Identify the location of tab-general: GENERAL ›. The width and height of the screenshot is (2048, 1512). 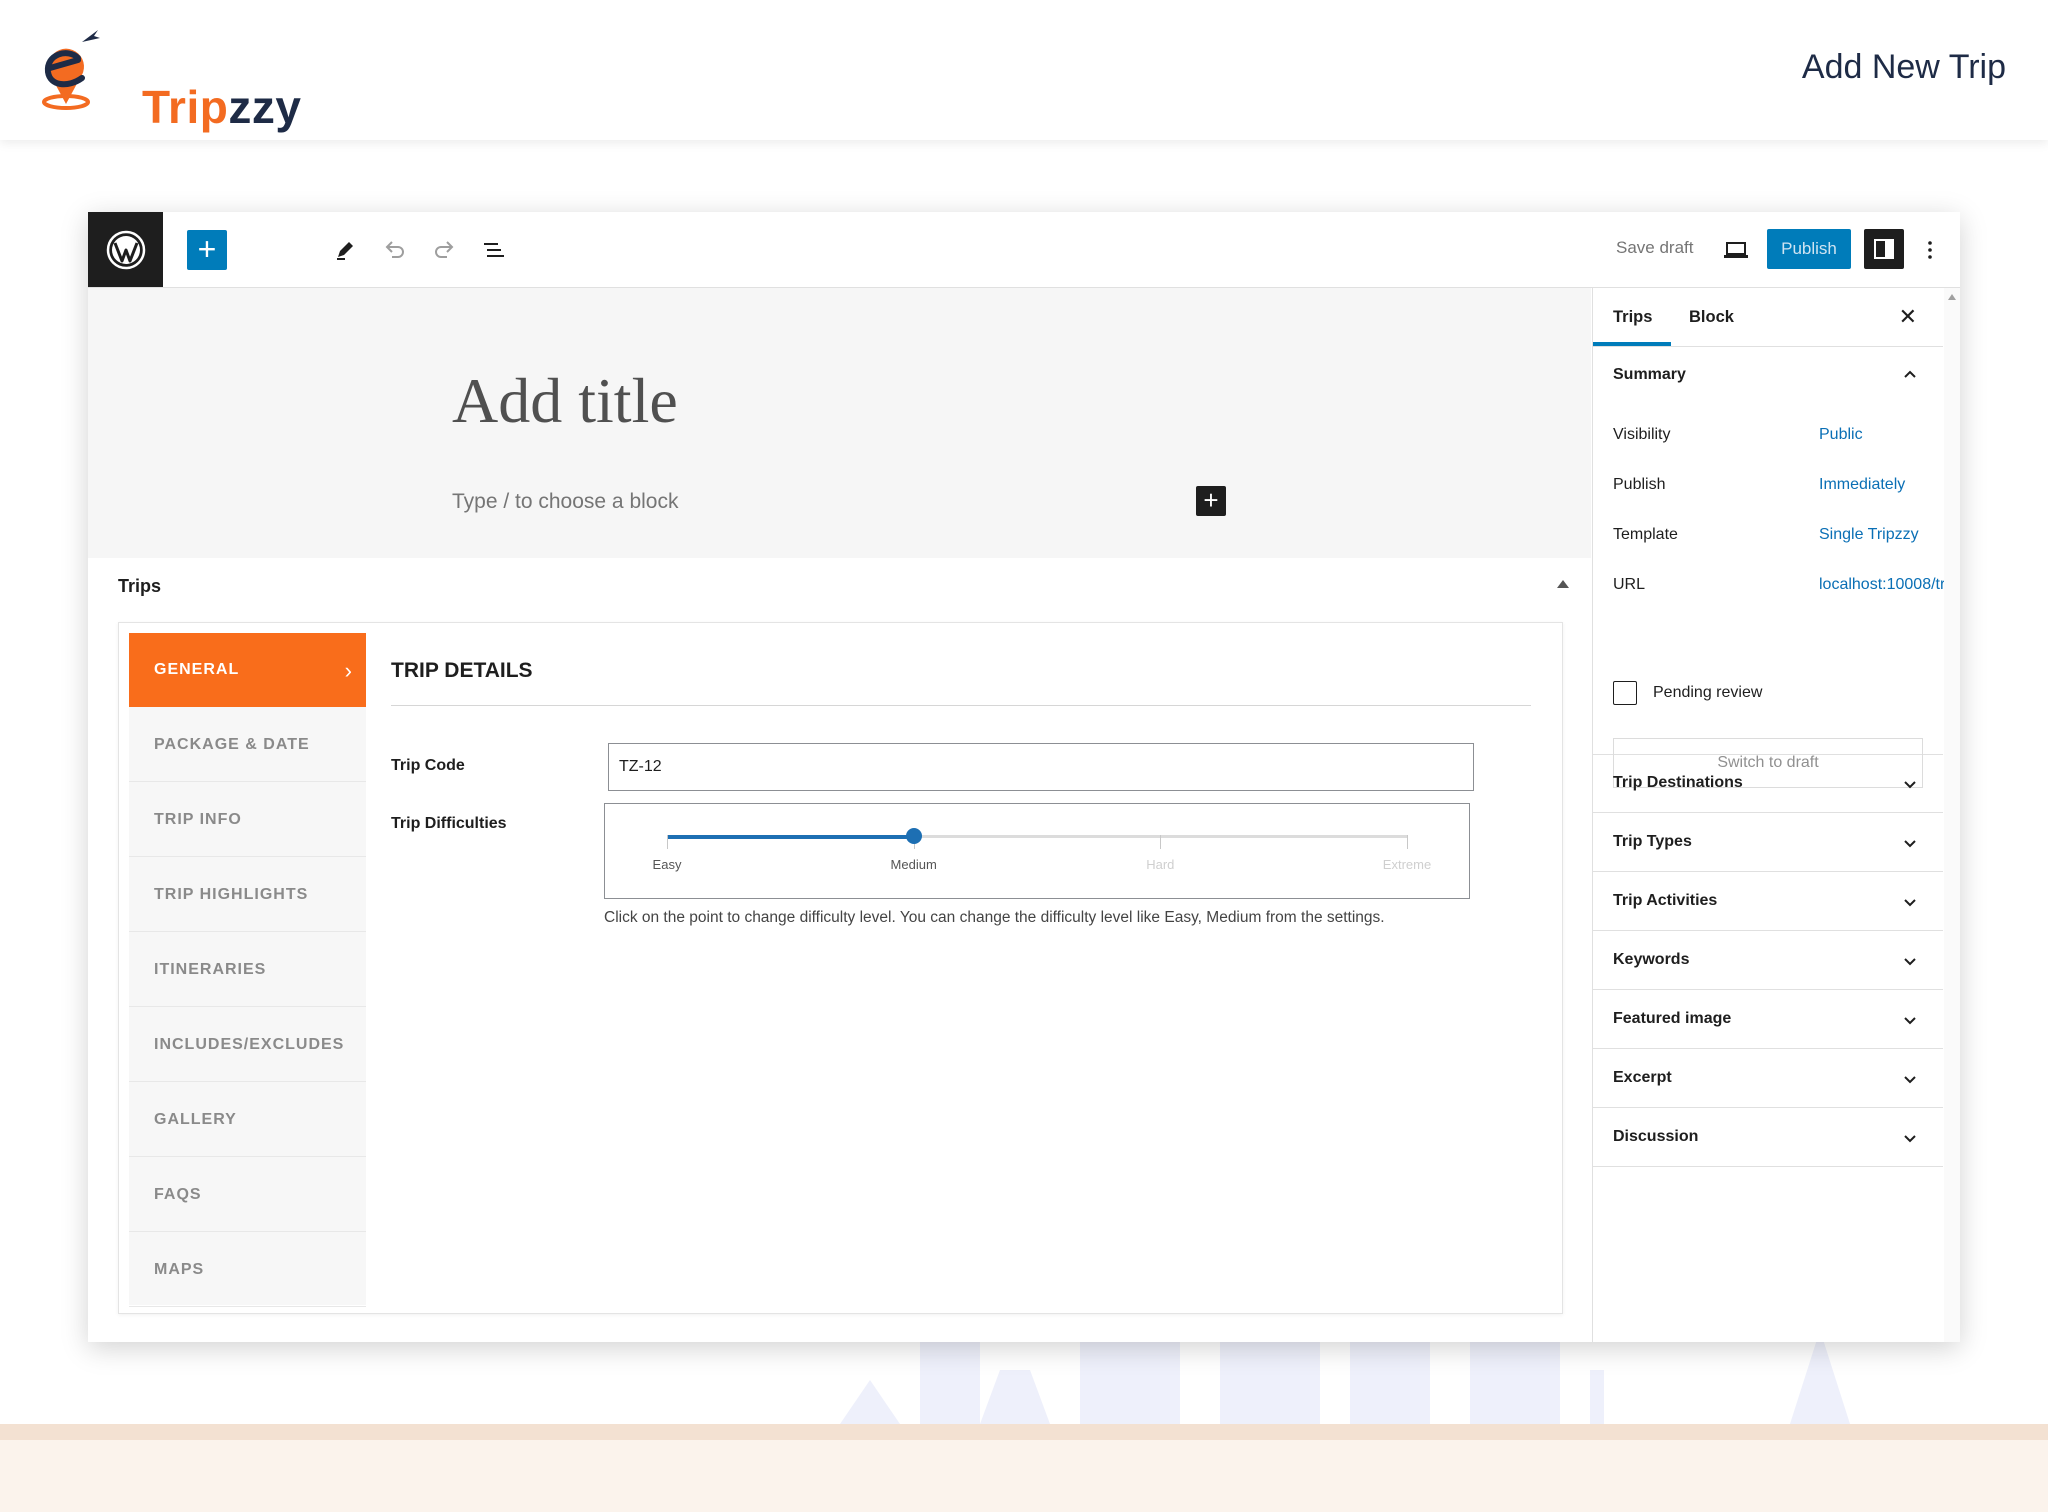
(247, 670).